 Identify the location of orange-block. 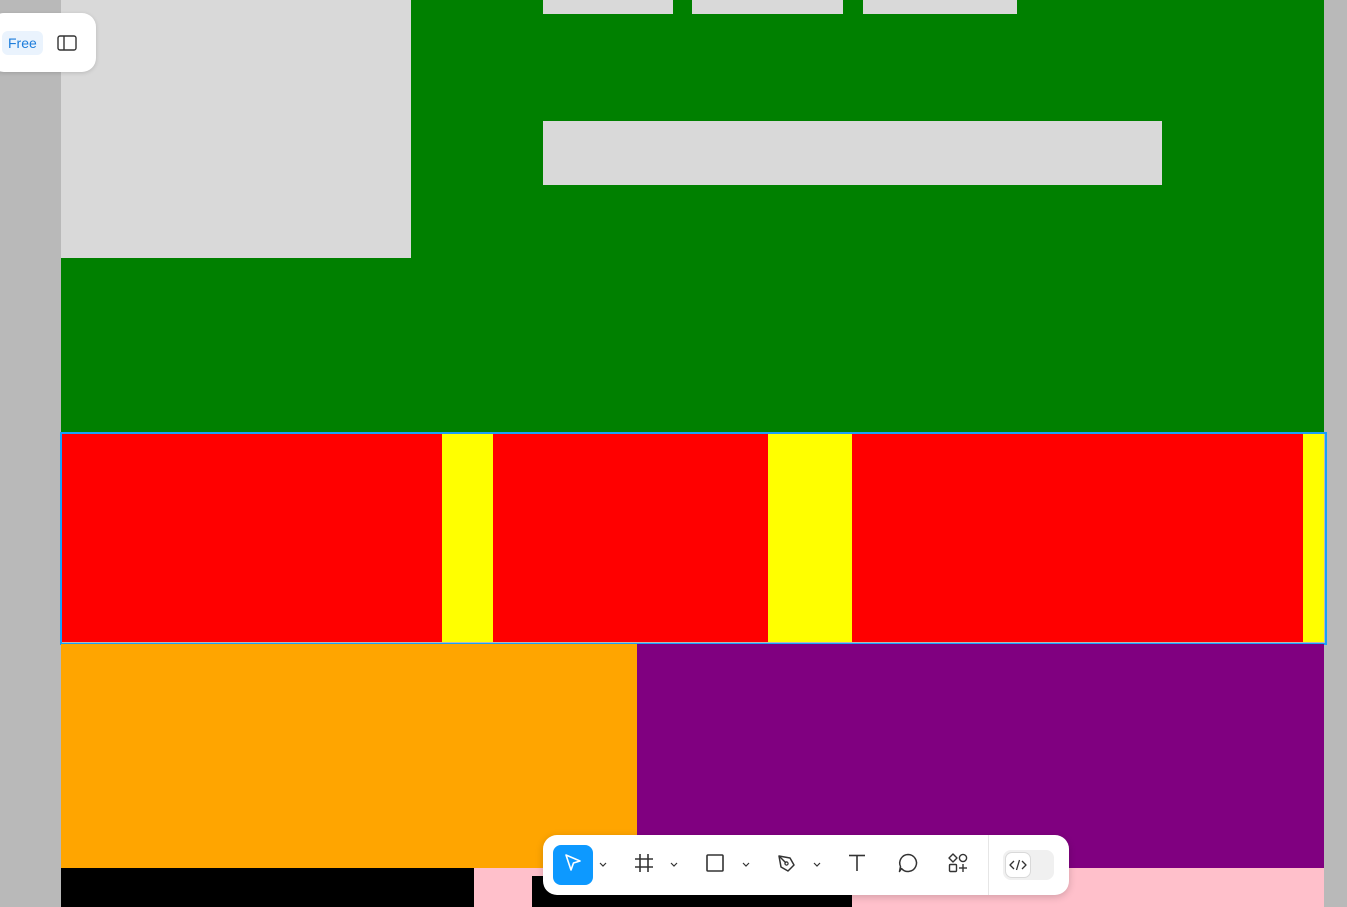
(349, 756).